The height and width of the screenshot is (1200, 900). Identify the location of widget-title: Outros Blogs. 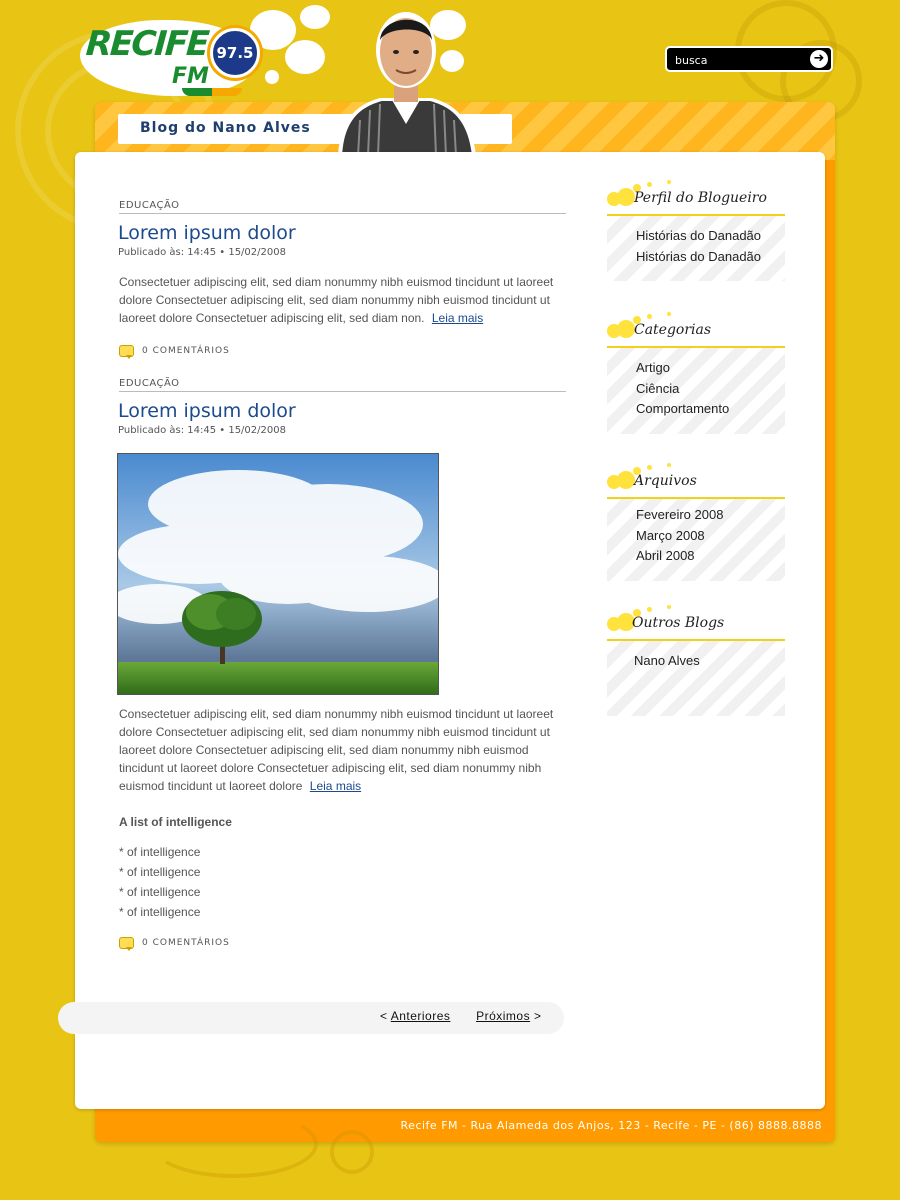
(678, 623).